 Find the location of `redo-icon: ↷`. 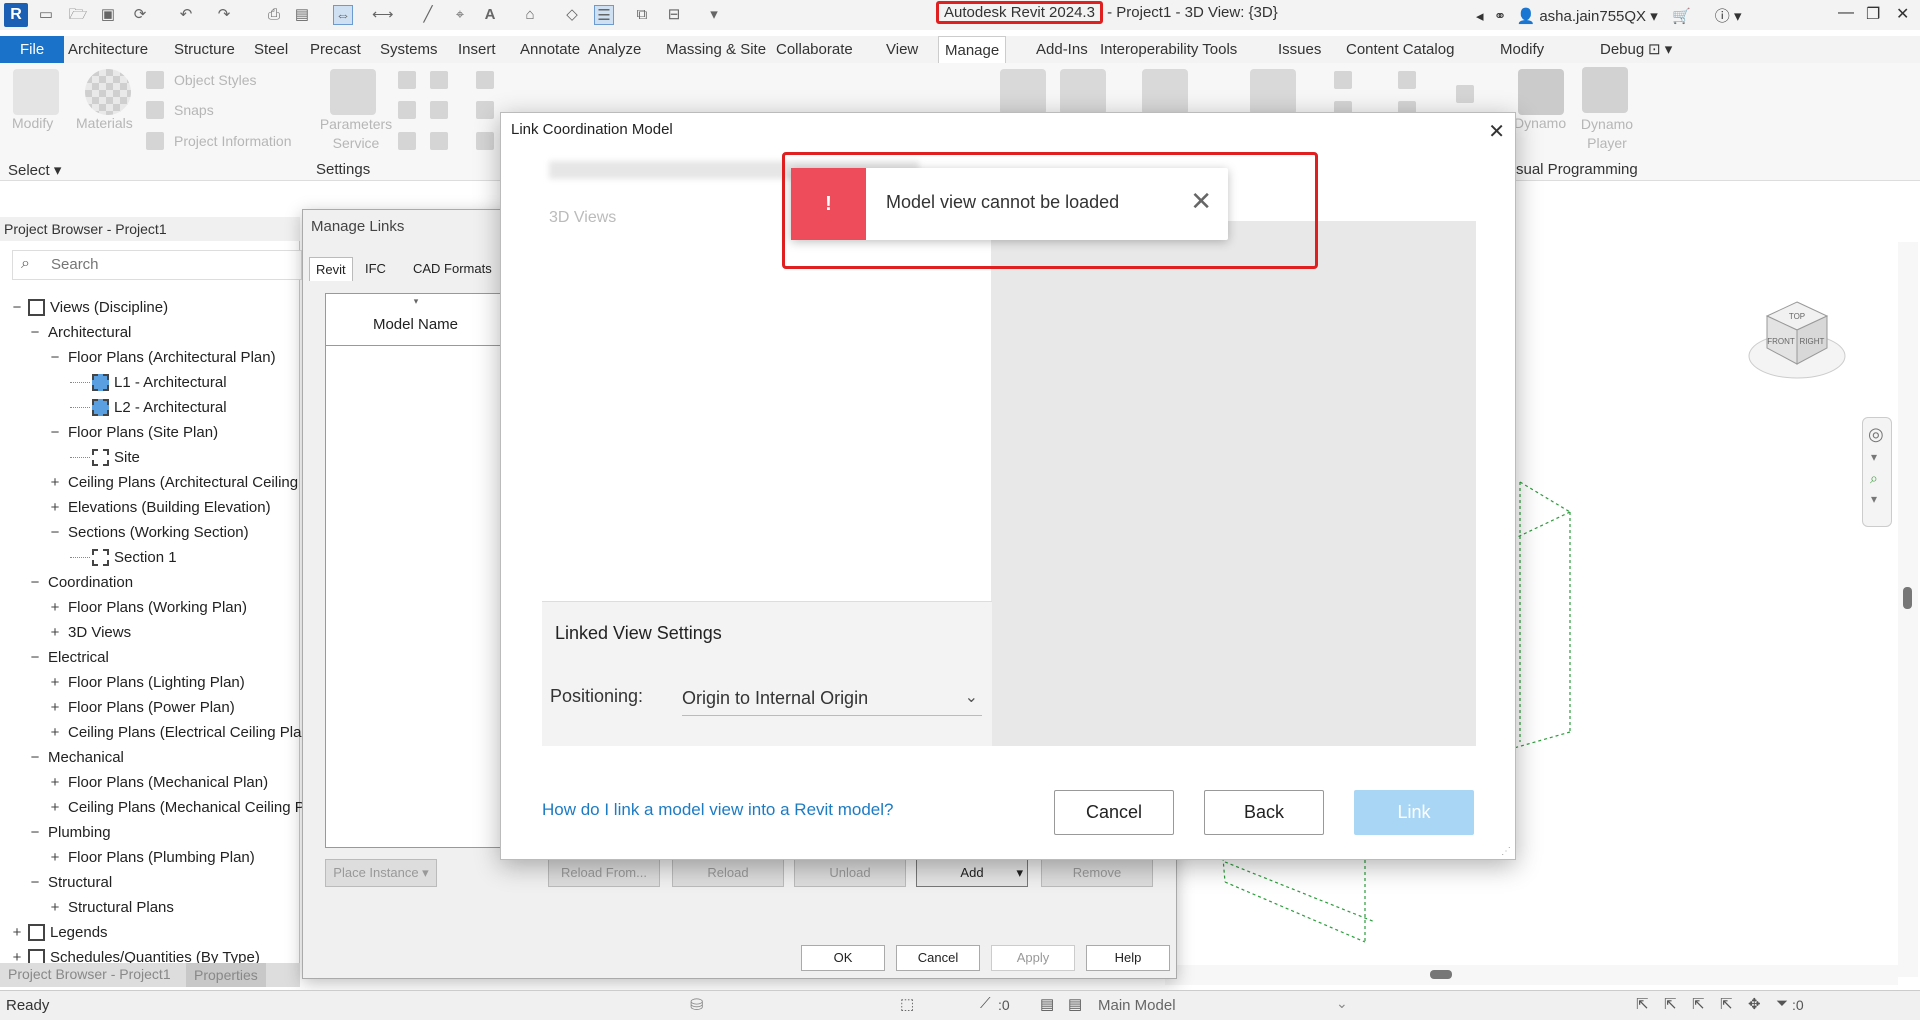

redo-icon: ↷ is located at coordinates (224, 15).